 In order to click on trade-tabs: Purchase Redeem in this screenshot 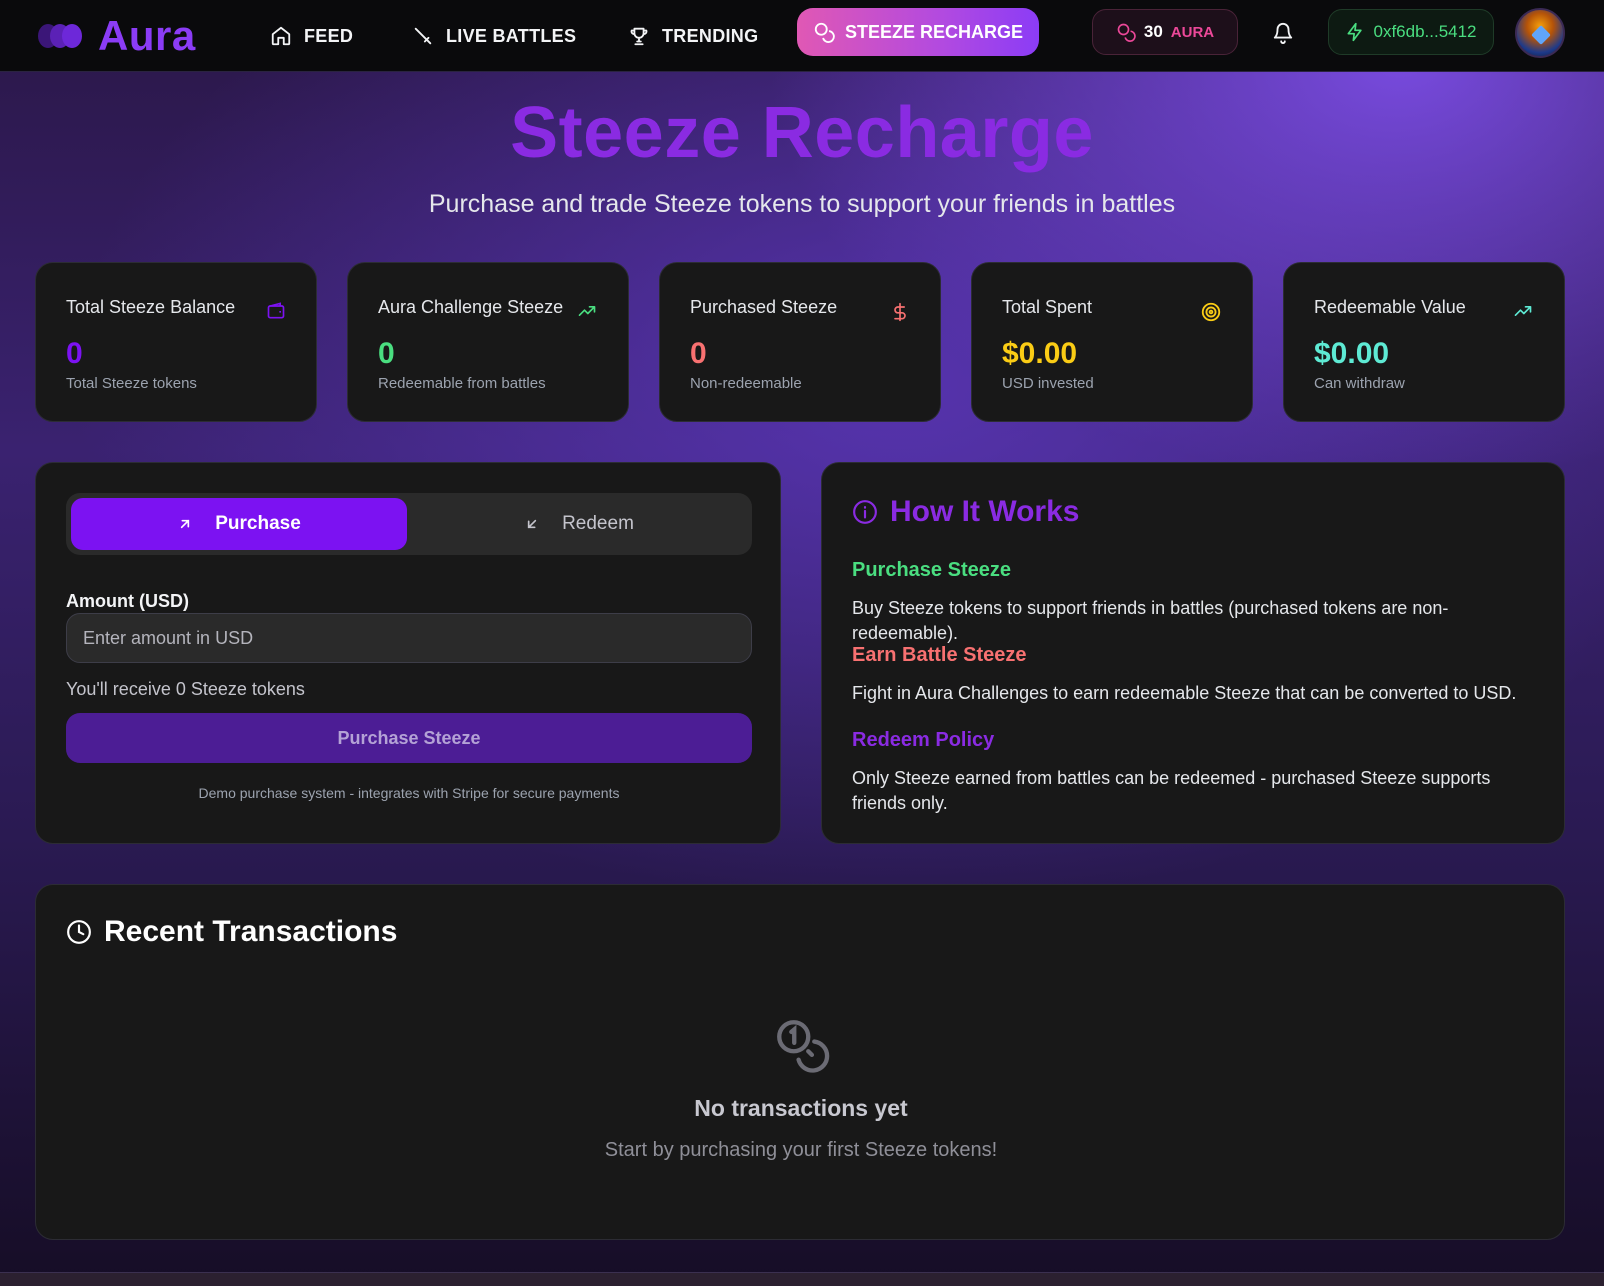, I will do `click(409, 524)`.